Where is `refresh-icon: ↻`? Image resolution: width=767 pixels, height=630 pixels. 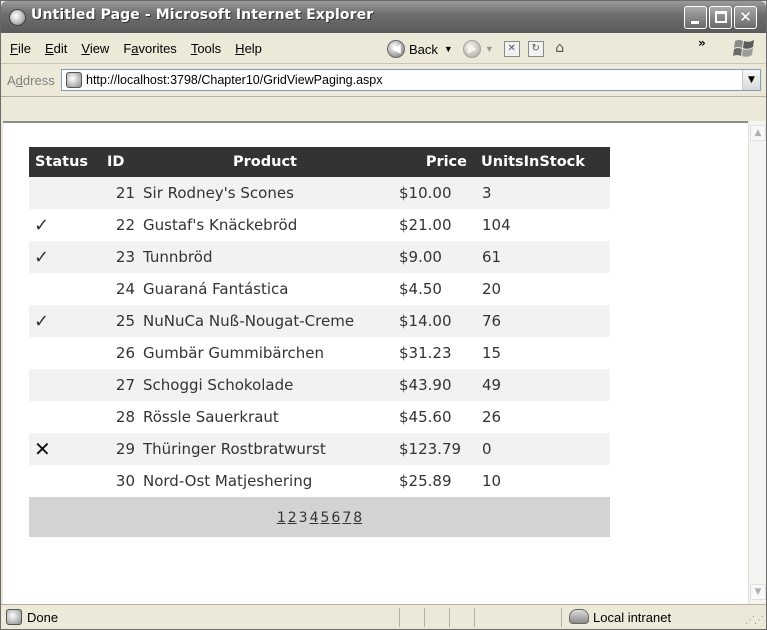 refresh-icon: ↻ is located at coordinates (535, 49).